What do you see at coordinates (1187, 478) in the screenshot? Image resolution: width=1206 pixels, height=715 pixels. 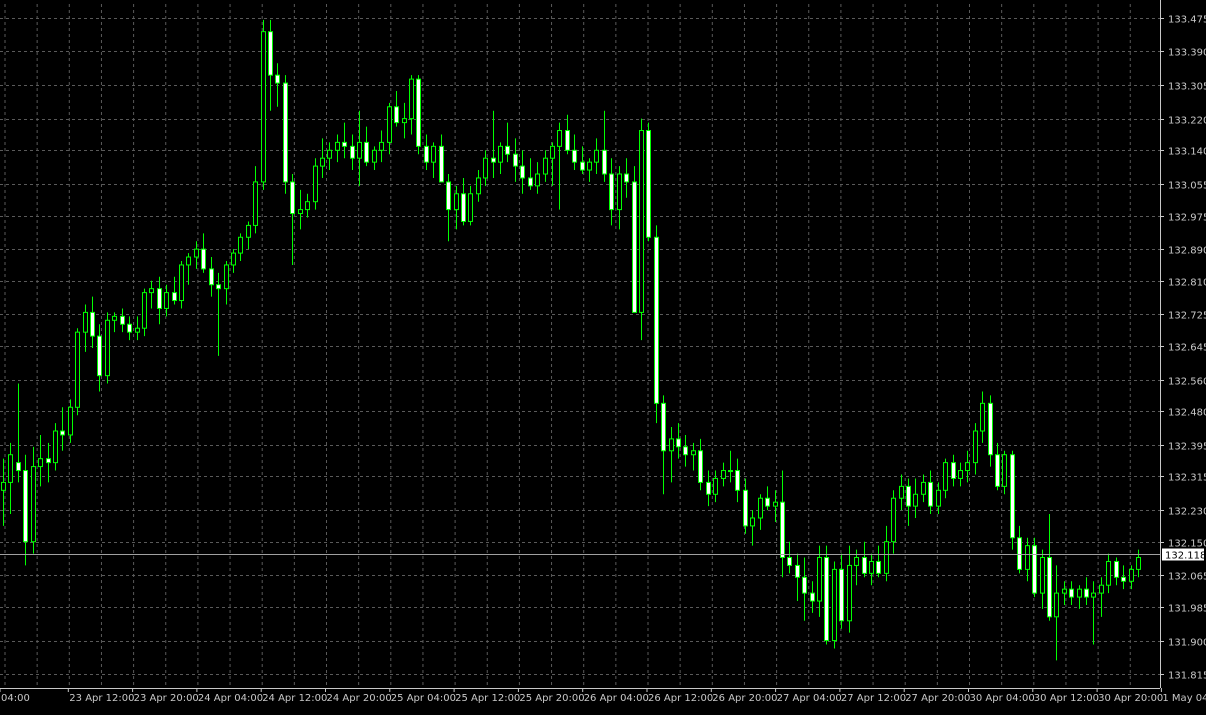 I see `y-tick-label: 132.315` at bounding box center [1187, 478].